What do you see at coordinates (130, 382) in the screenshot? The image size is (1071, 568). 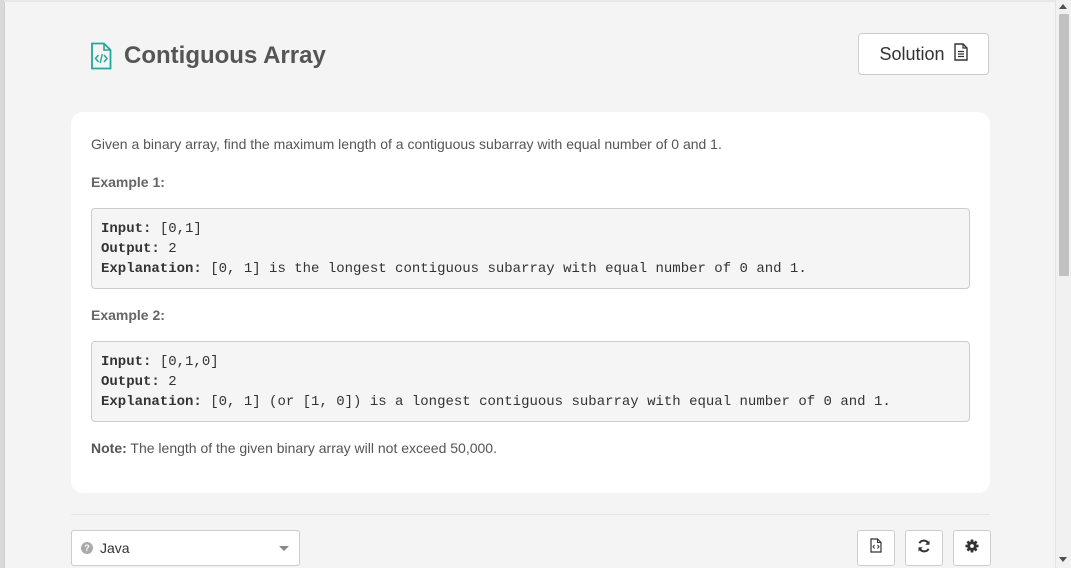 I see `example-2-output-label: Output:` at bounding box center [130, 382].